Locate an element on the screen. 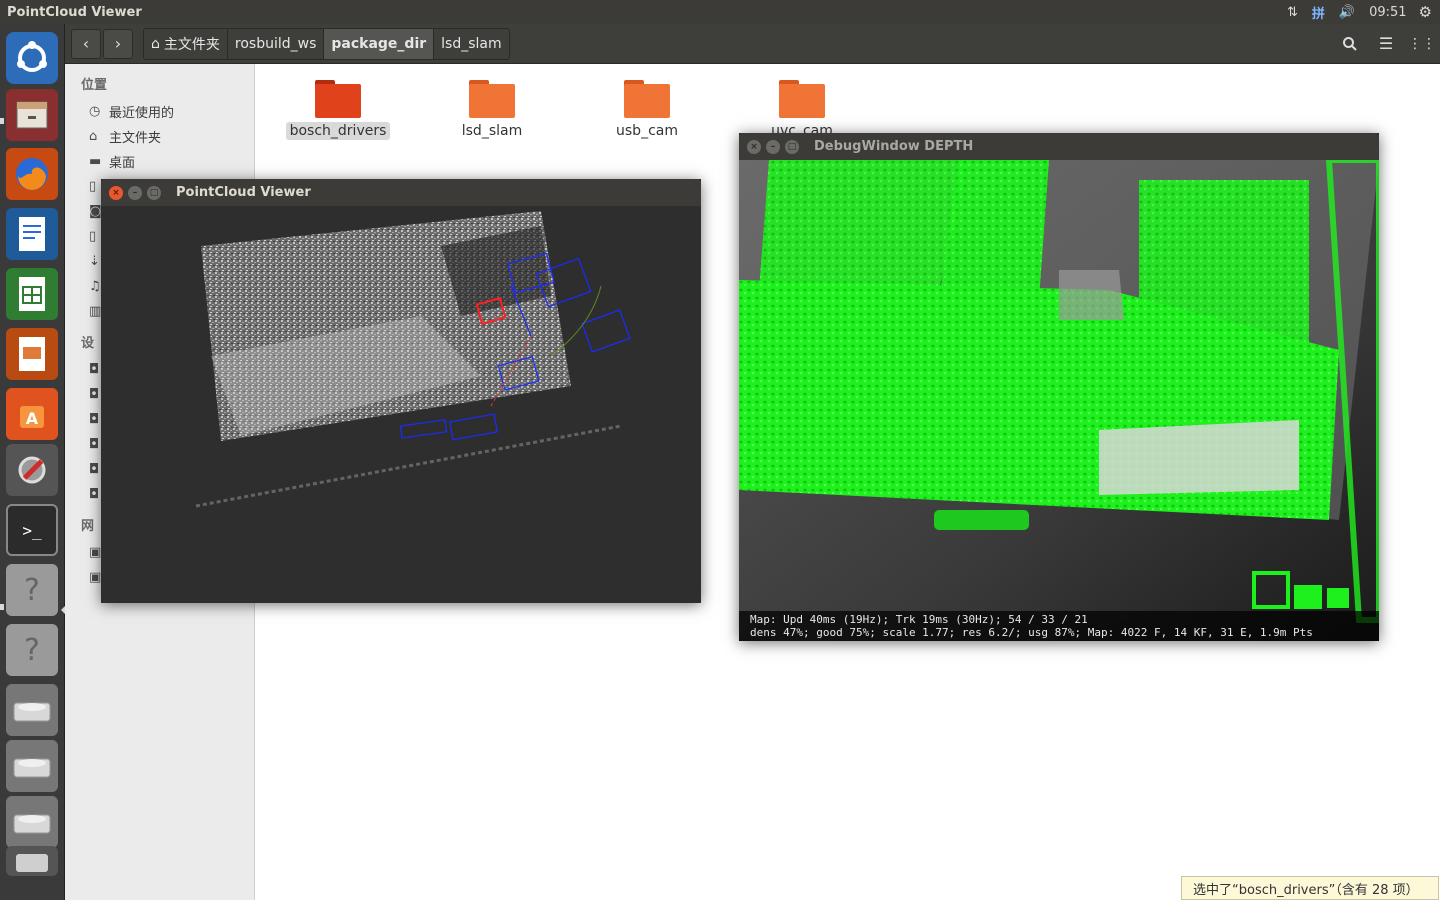 The width and height of the screenshot is (1440, 900). breadcrumb-lsd-slam: lsd_slam is located at coordinates (471, 44).